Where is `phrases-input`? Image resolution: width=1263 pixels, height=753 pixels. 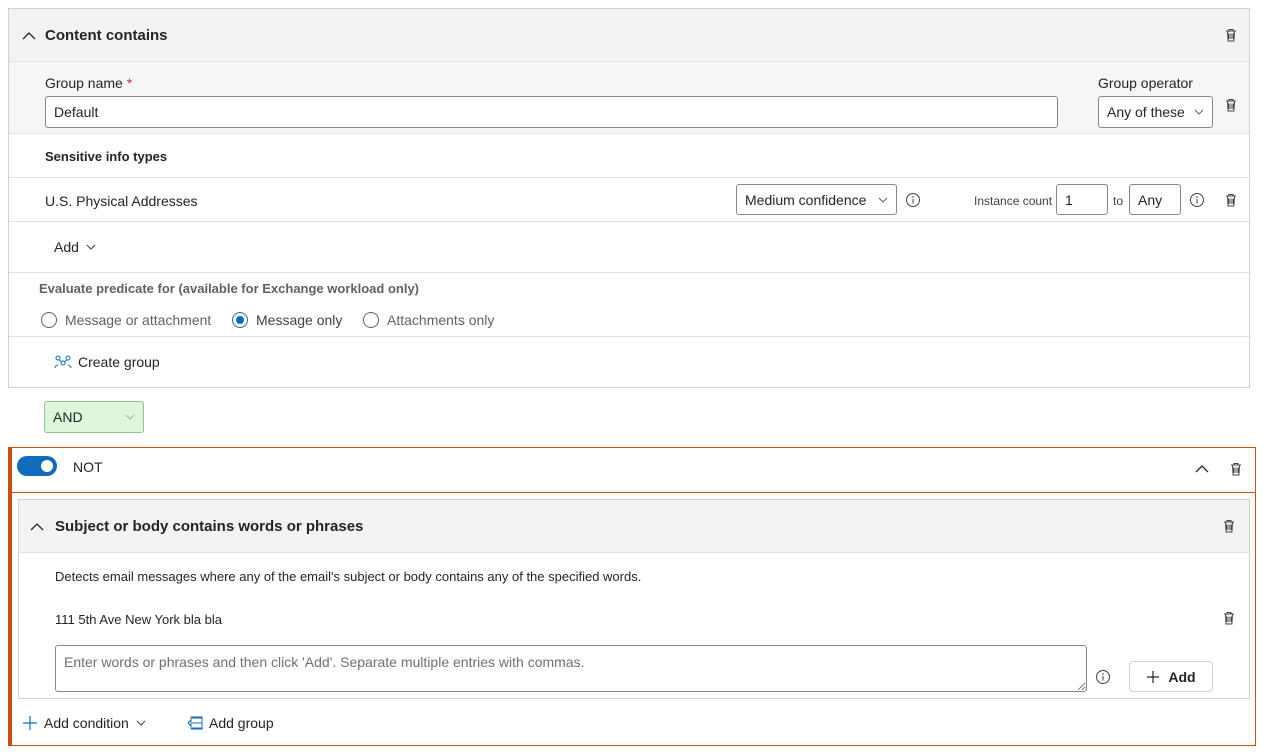 phrases-input is located at coordinates (571, 668).